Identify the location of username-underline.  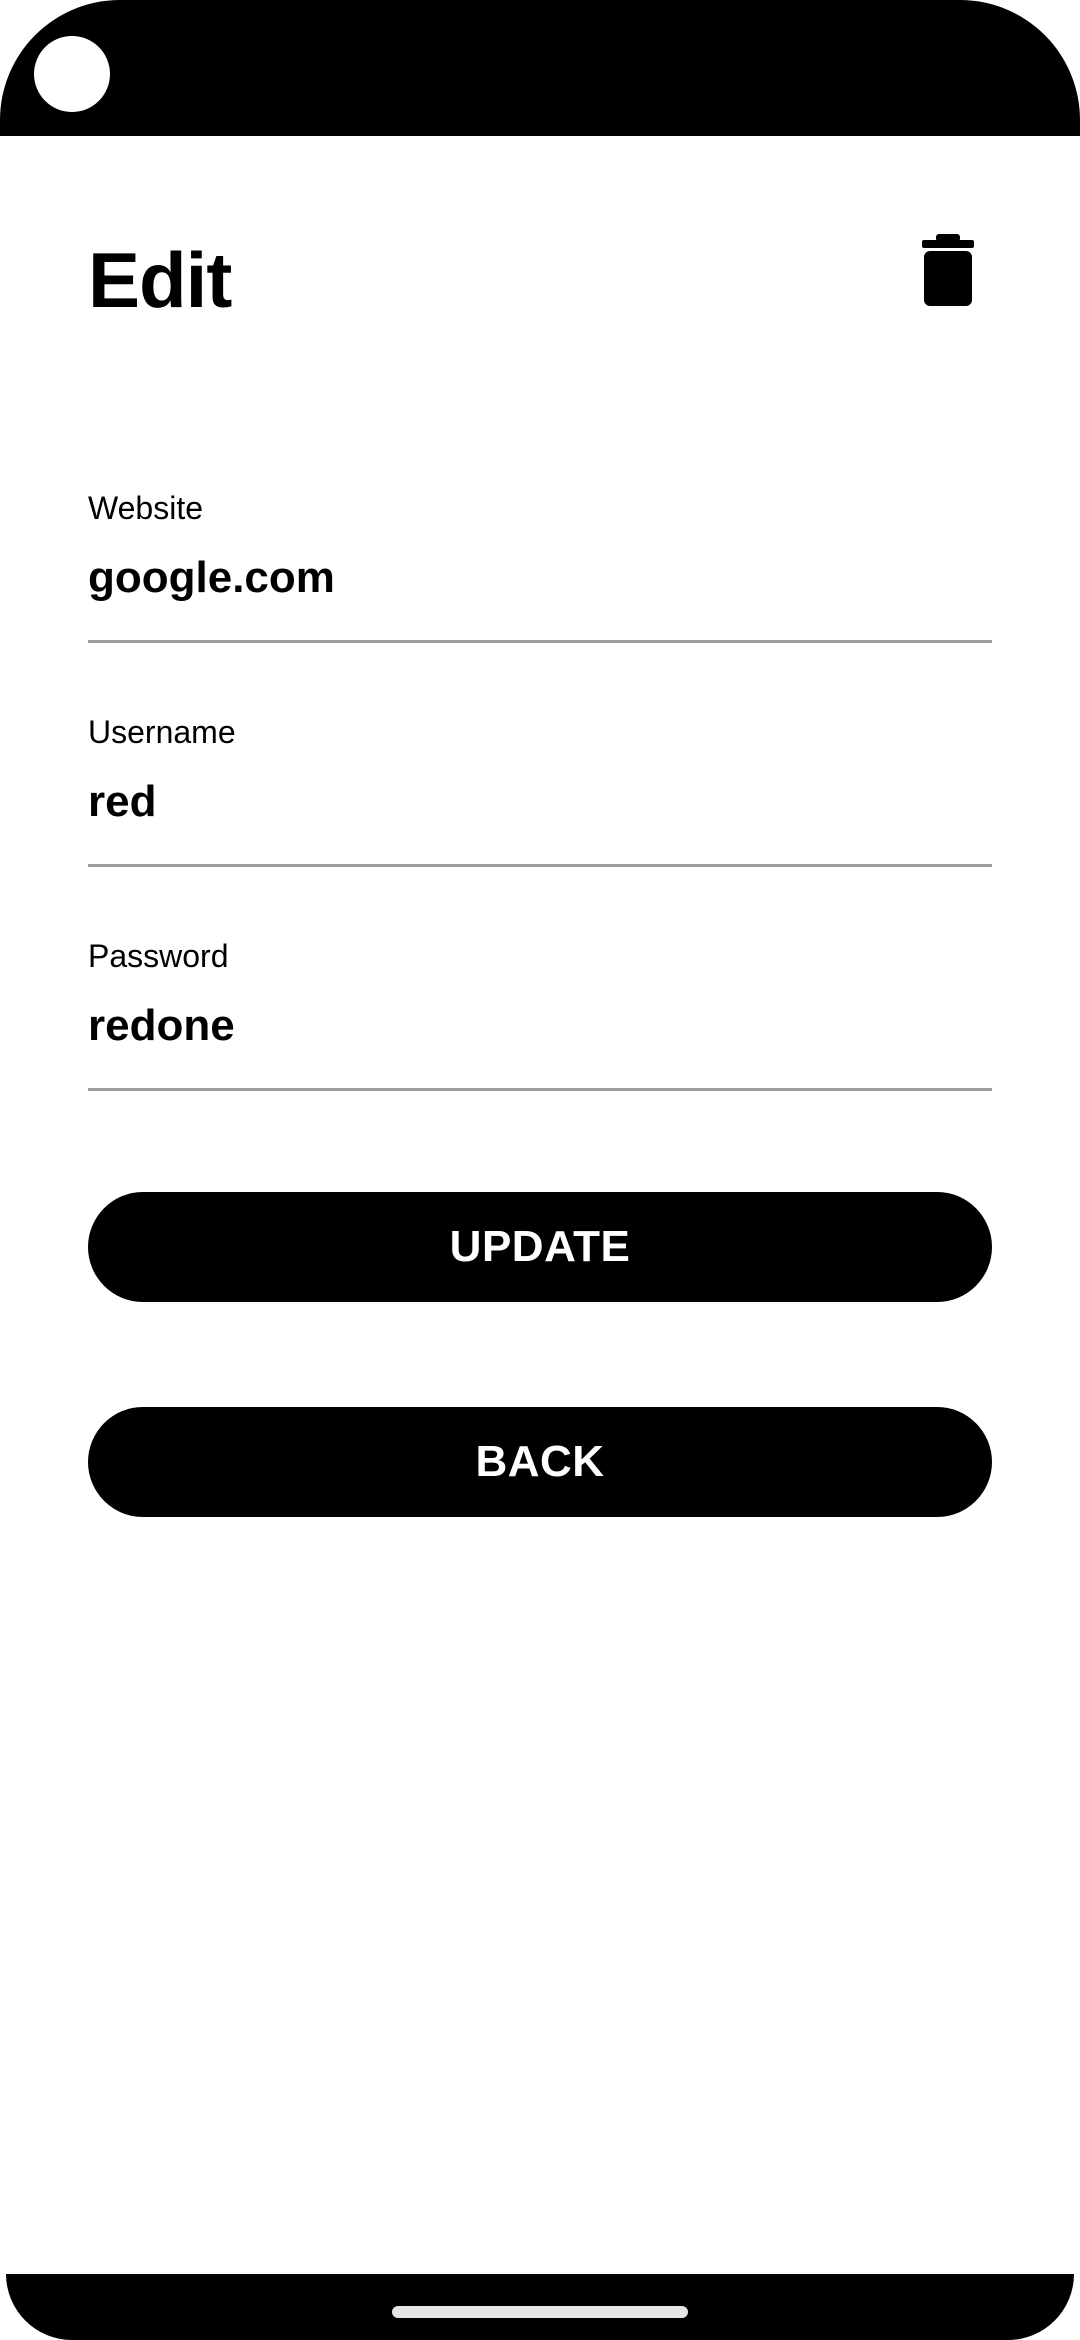
(540, 865).